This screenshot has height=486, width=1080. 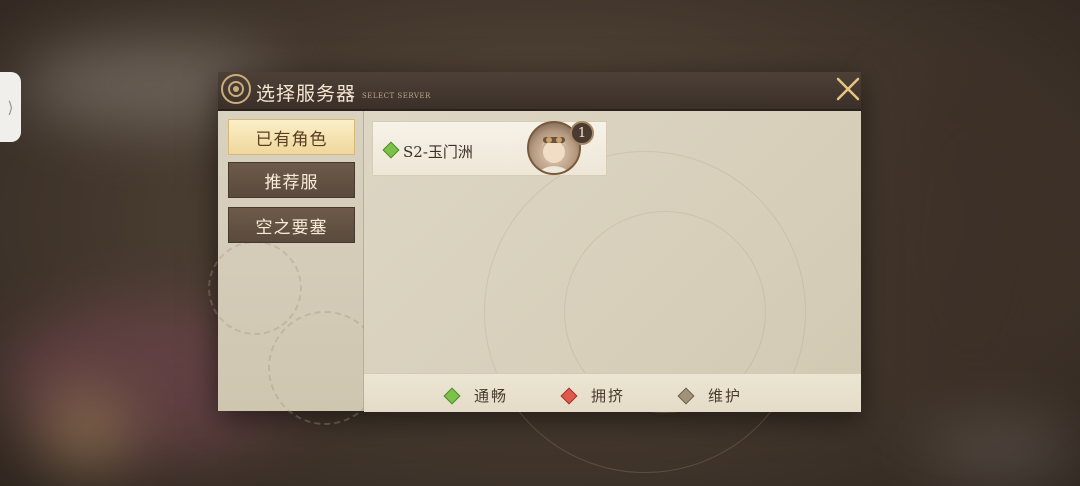 I want to click on tab-sky-fortress: 空之要塞, so click(x=291, y=225).